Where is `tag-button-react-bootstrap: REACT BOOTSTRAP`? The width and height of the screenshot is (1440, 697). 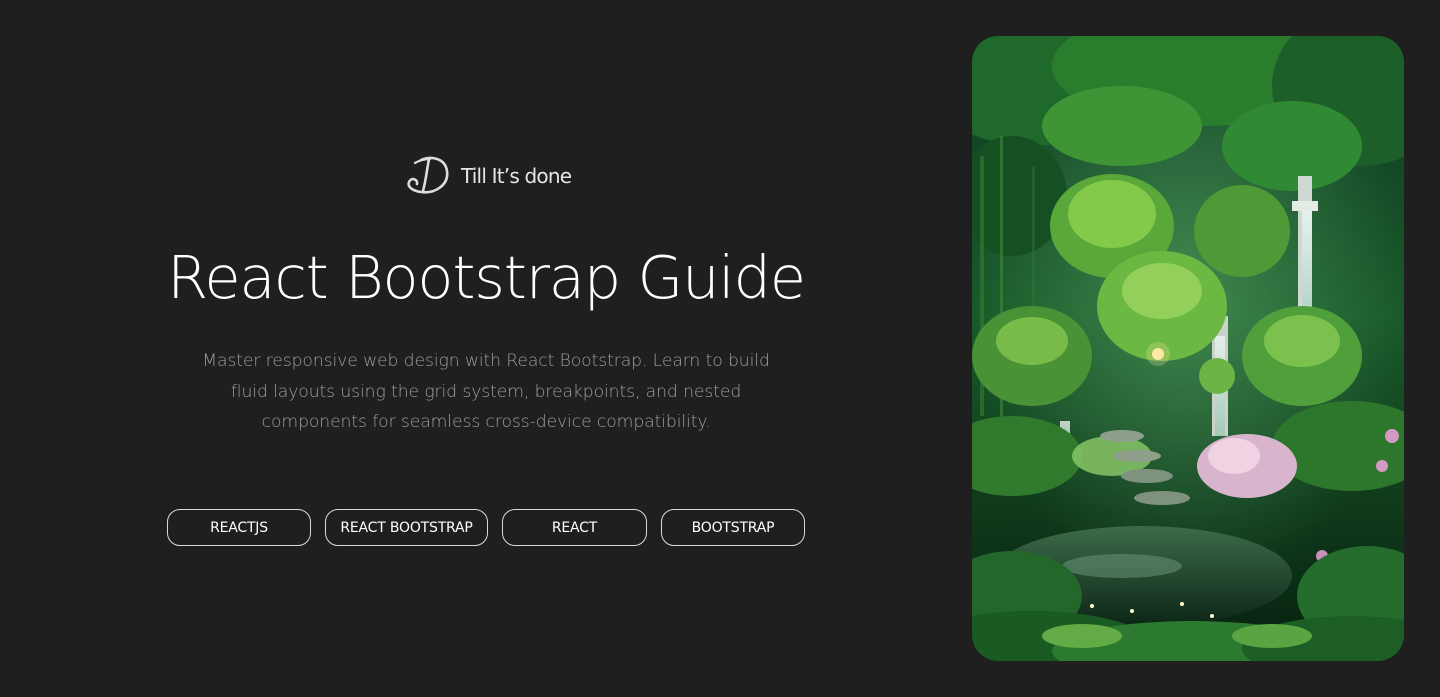 tag-button-react-bootstrap: REACT BOOTSTRAP is located at coordinates (406, 527).